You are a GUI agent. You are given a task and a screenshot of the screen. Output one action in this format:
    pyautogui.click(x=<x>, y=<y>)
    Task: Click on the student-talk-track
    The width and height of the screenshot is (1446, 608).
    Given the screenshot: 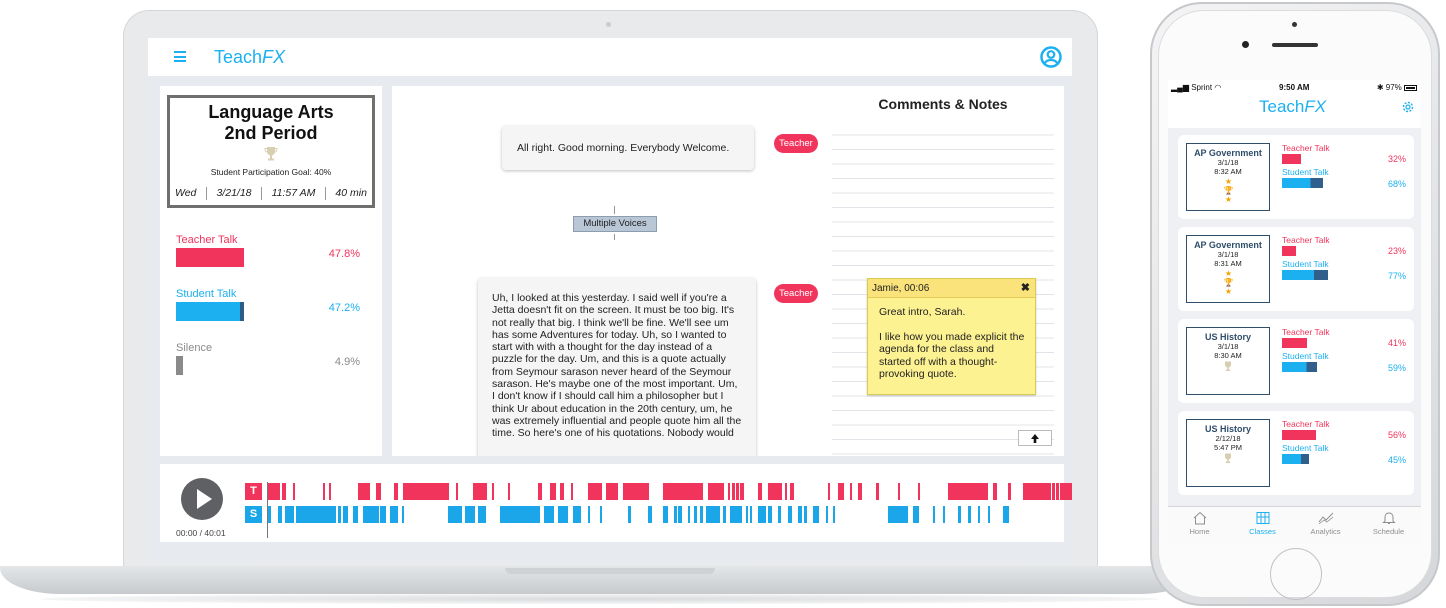 What is the action you would take?
    pyautogui.click(x=659, y=514)
    